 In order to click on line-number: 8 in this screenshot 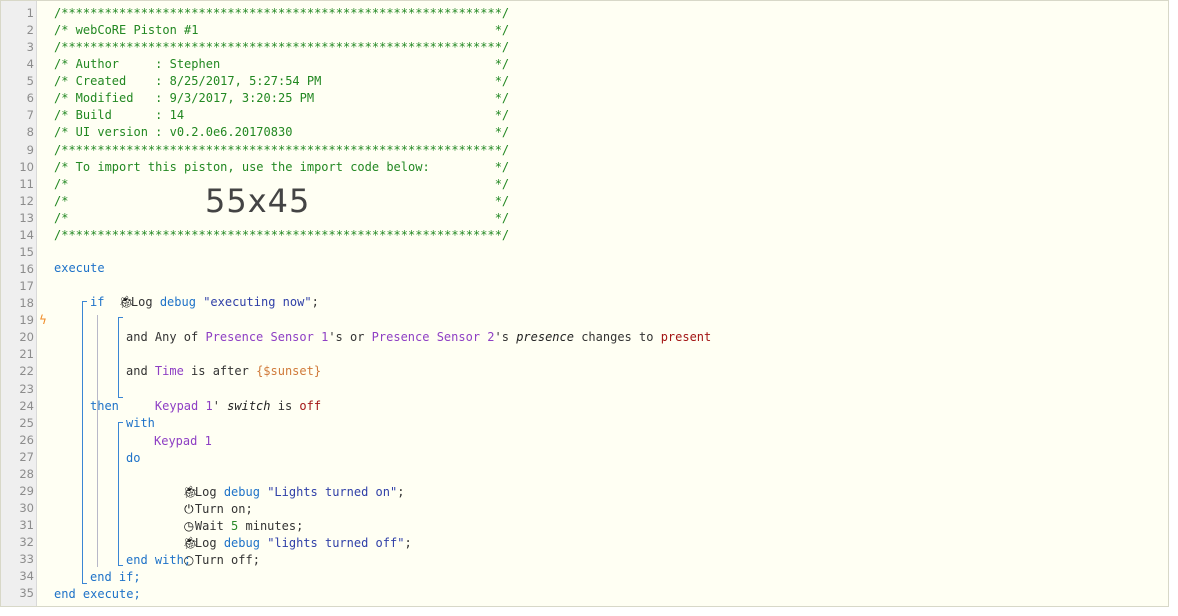, I will do `click(30, 132)`.